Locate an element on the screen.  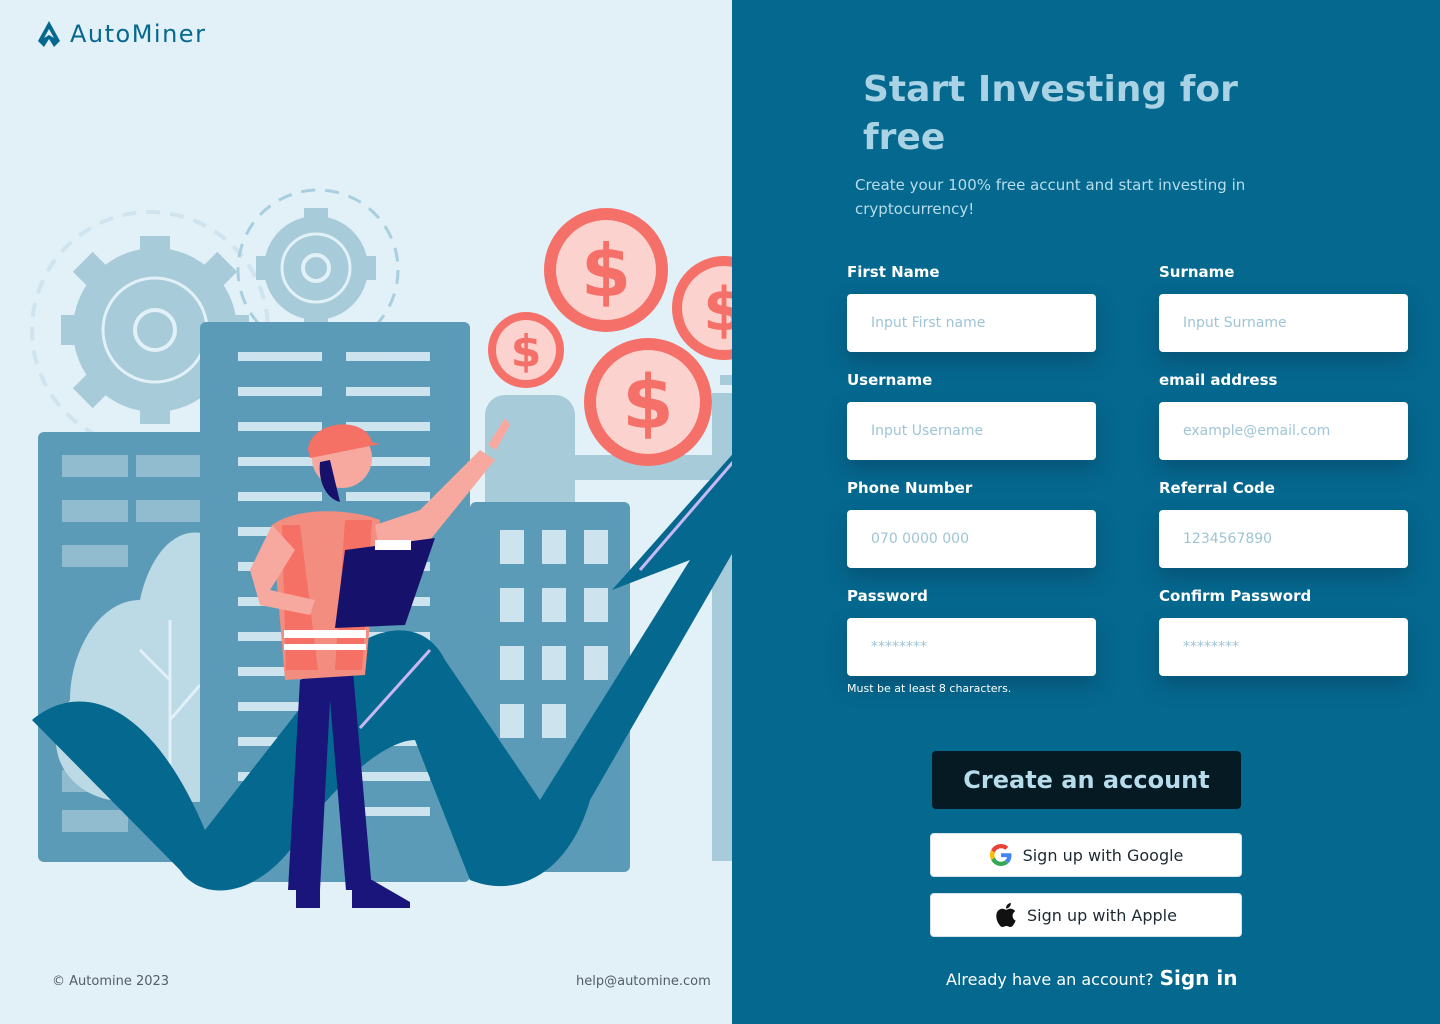
surname-label: Surname is located at coordinates (1197, 272).